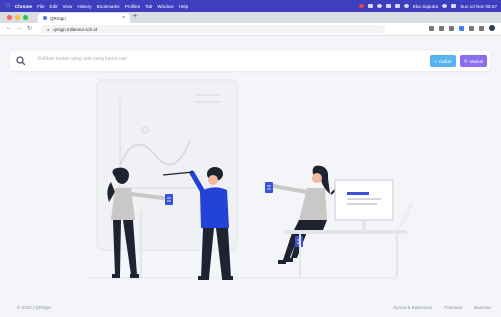 The image size is (501, 317). I want to click on login-icon: ◎, so click(465, 60).